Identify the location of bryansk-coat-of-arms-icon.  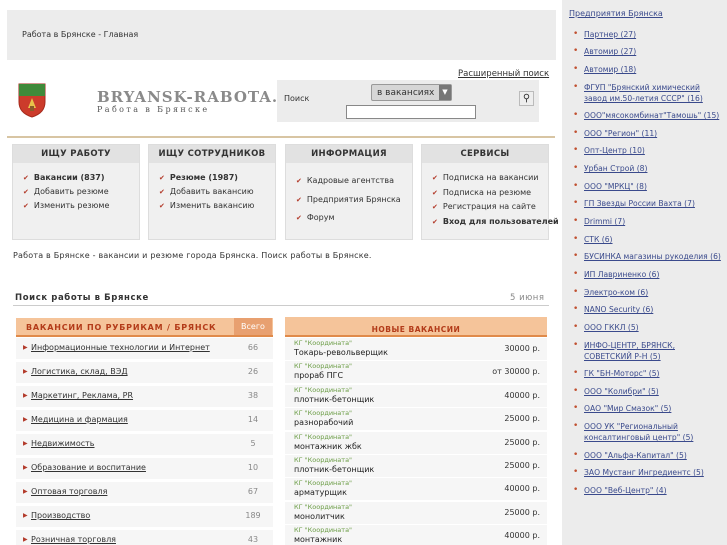
(32, 100).